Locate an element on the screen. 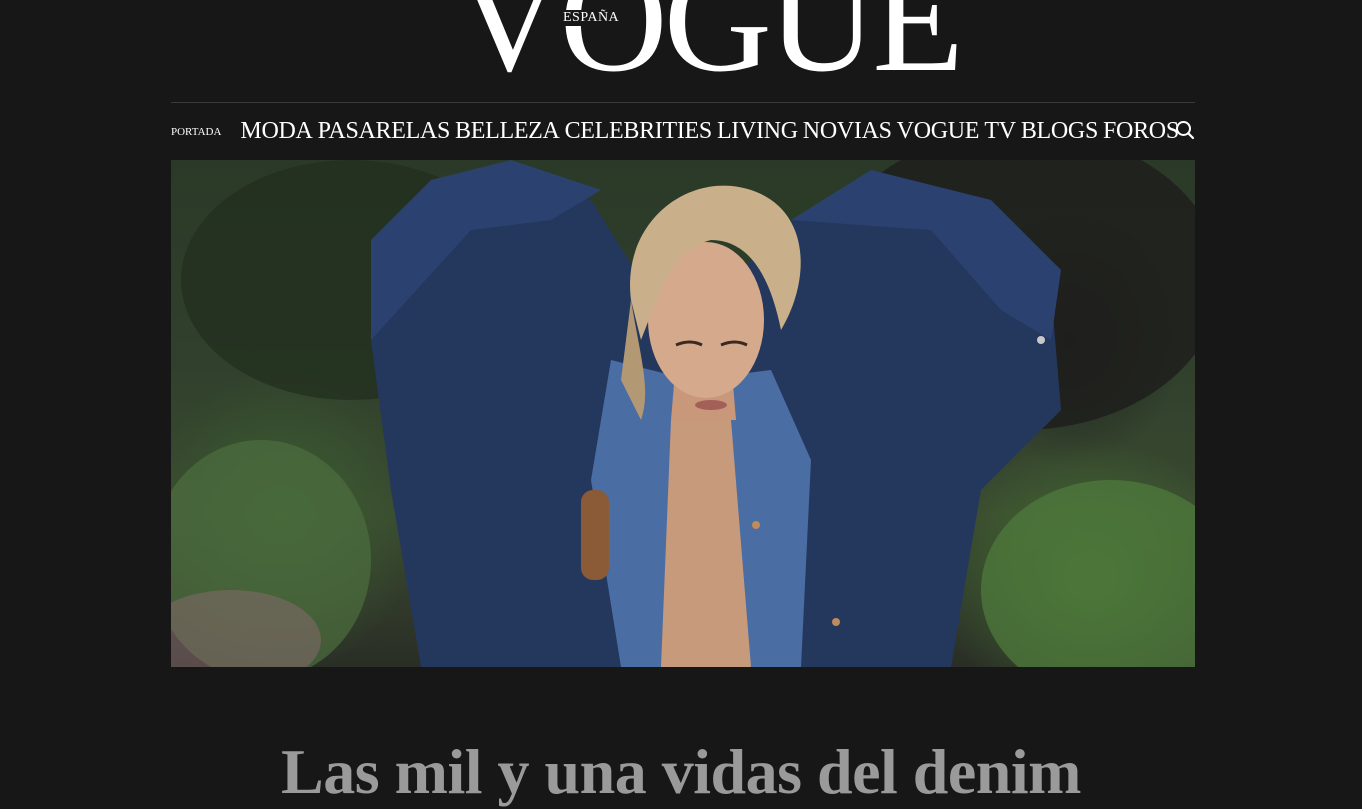 The image size is (1362, 809). nav-item-pasarelas: PASARELAS is located at coordinates (384, 131).